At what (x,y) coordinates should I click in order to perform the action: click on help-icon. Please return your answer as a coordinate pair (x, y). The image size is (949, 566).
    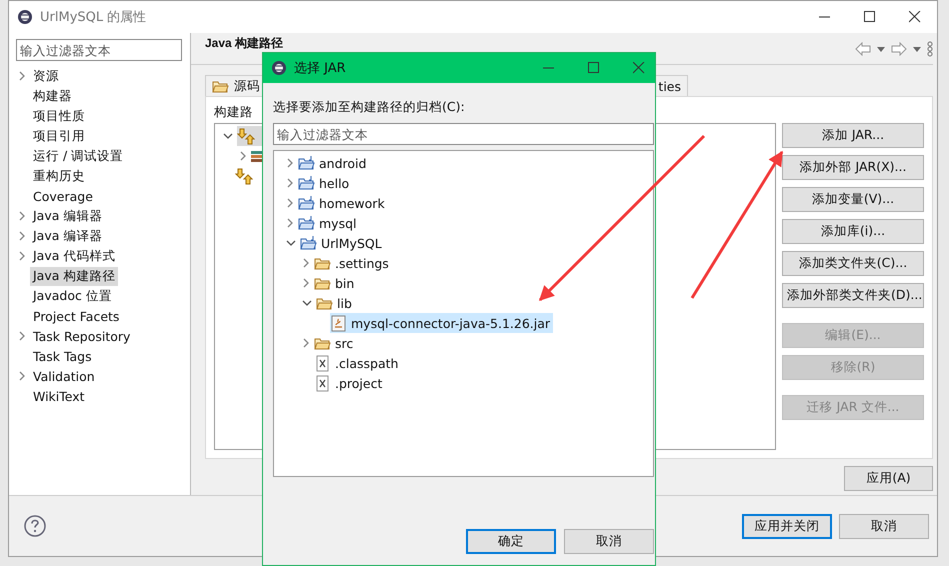
    Looking at the image, I should click on (35, 526).